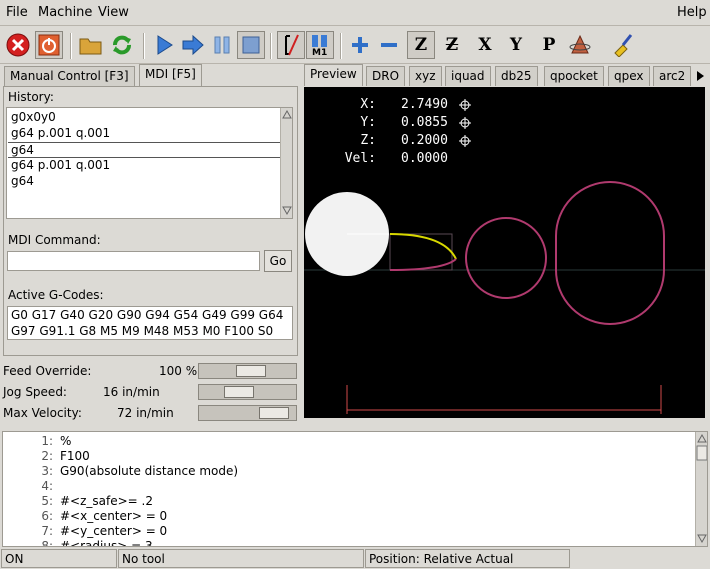 The image size is (710, 569). Describe the element at coordinates (47, 486) in the screenshot. I see `line-number: 4:` at that location.